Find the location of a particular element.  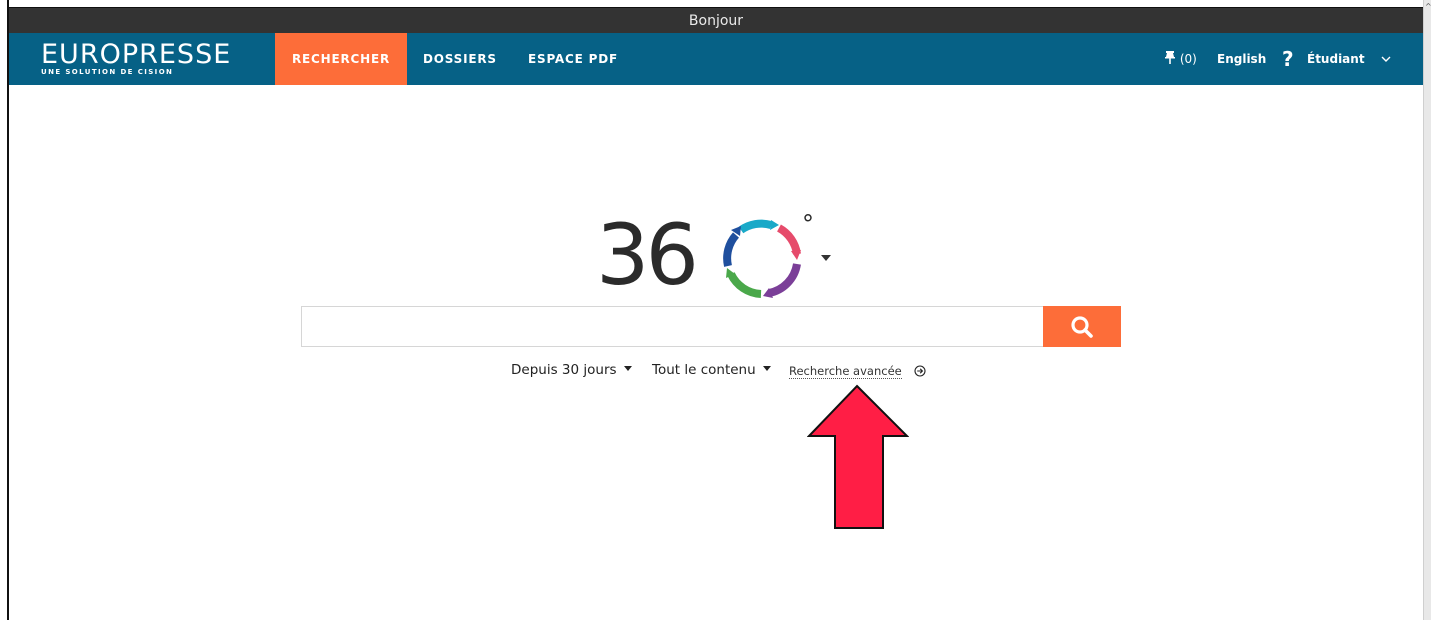

chevron-down-icon is located at coordinates (1386, 47).